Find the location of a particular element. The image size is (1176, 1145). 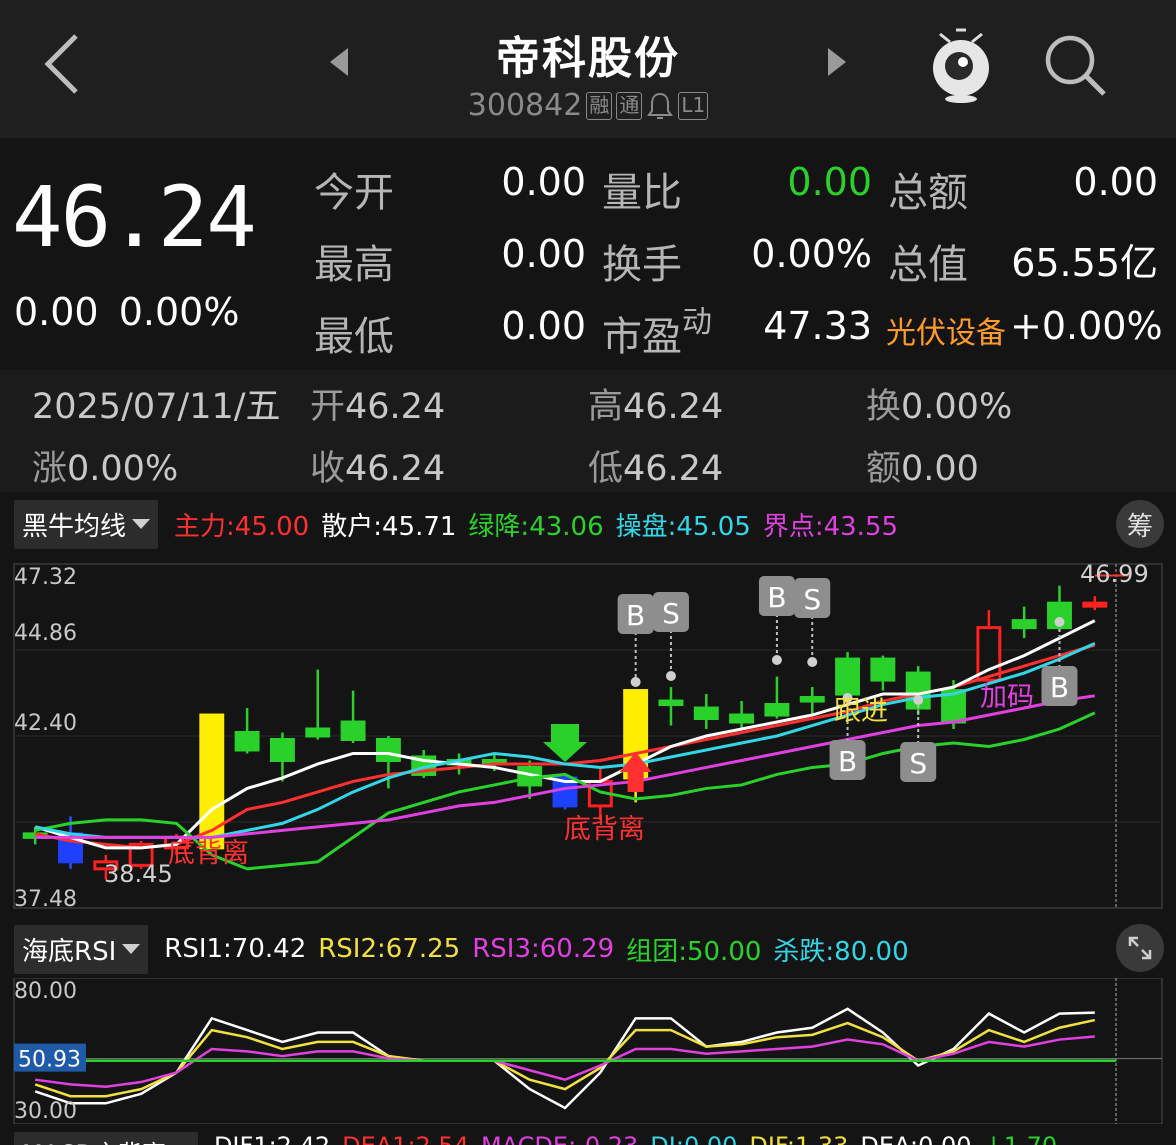

rsi-indicator-name: 海底RSI is located at coordinates (69, 951).